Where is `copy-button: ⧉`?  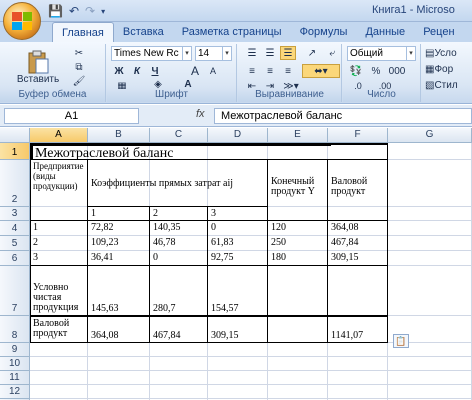
copy-button: ⧉ is located at coordinates (79, 67).